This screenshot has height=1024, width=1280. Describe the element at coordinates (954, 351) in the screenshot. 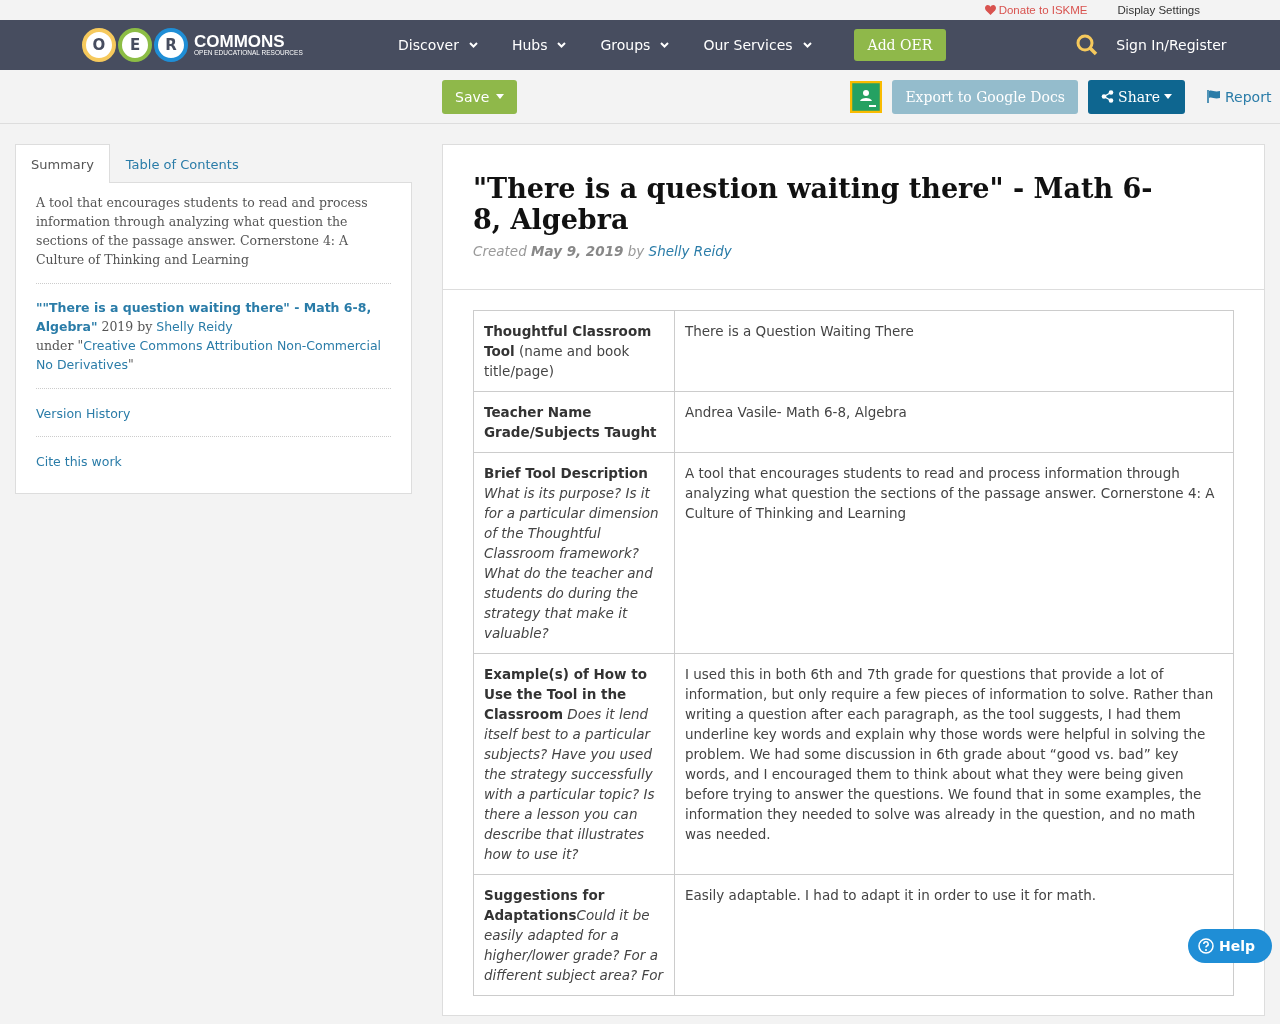

I see `field-value-cell: There is a Question Waiting There` at that location.